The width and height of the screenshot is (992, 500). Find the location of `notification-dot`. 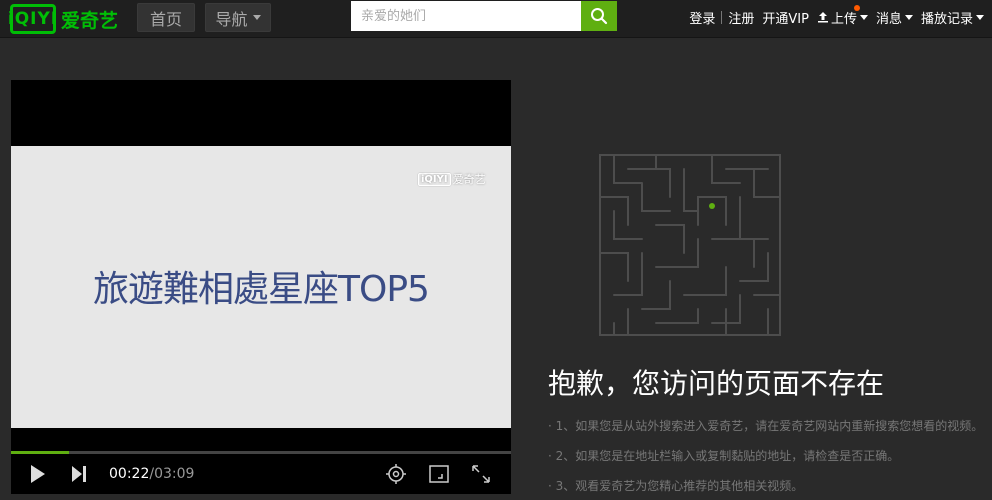

notification-dot is located at coordinates (856, 7).